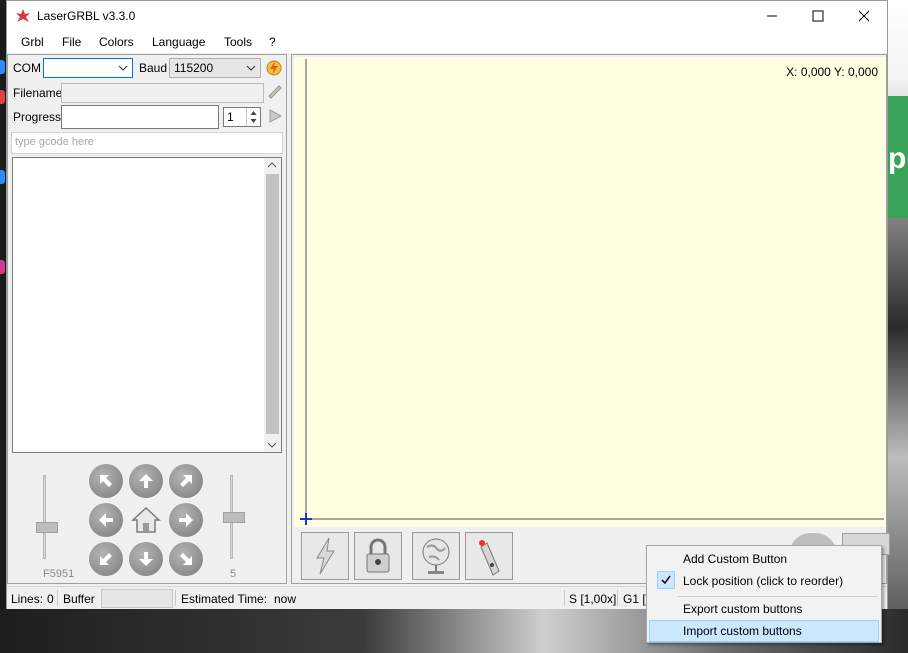 The height and width of the screenshot is (653, 908). What do you see at coordinates (27, 599) in the screenshot?
I see `lines-label: Lines:` at bounding box center [27, 599].